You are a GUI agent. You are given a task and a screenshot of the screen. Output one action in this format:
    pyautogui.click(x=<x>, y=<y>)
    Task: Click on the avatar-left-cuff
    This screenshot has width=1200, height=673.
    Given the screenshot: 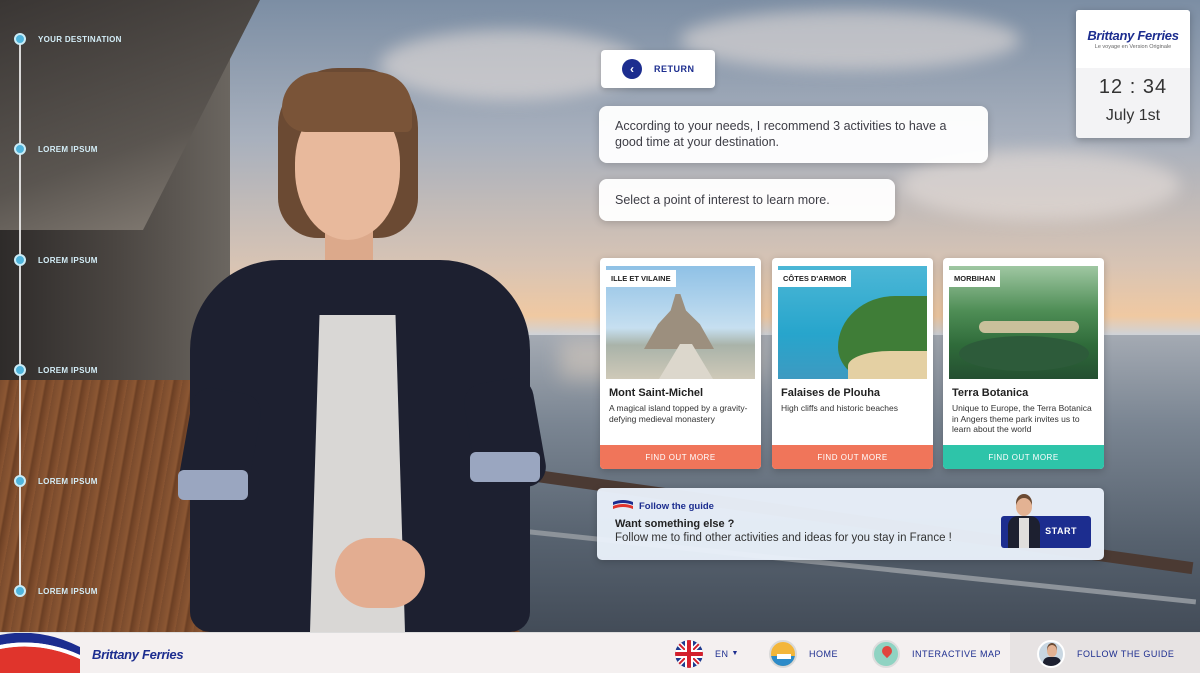 What is the action you would take?
    pyautogui.click(x=213, y=485)
    